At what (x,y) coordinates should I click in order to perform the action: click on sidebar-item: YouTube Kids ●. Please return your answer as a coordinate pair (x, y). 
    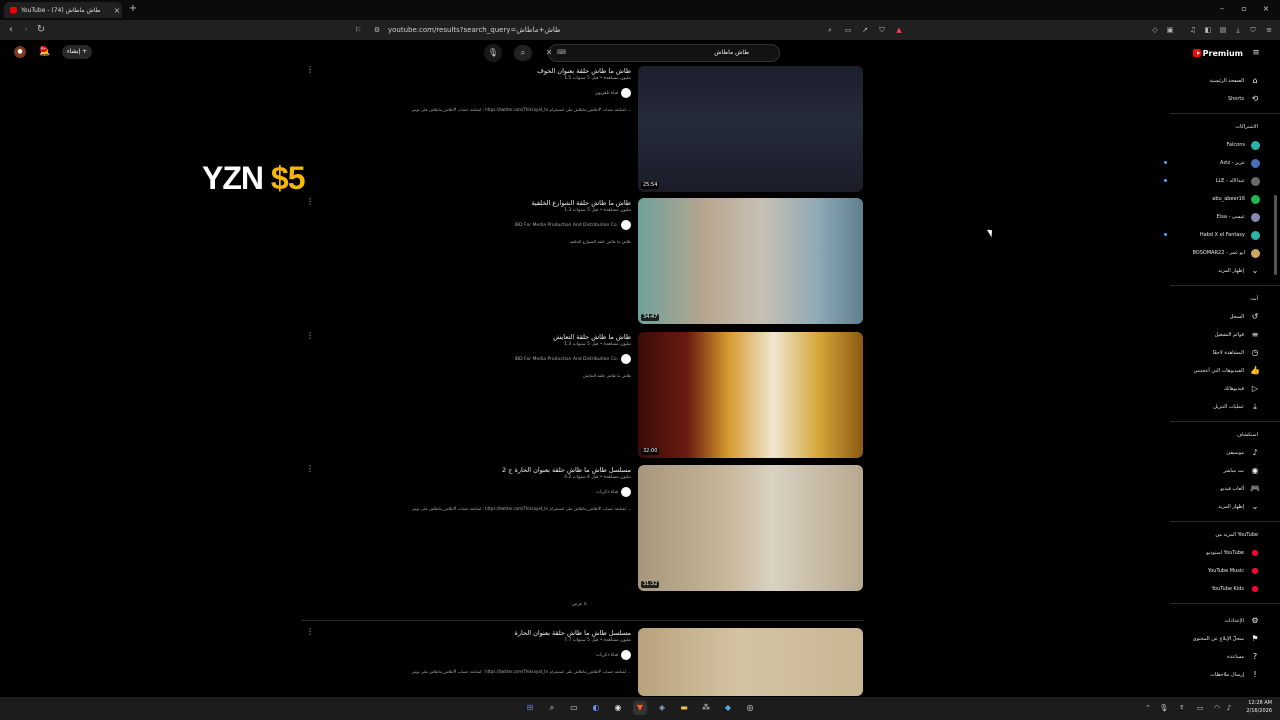
    Looking at the image, I should click on (1205, 589).